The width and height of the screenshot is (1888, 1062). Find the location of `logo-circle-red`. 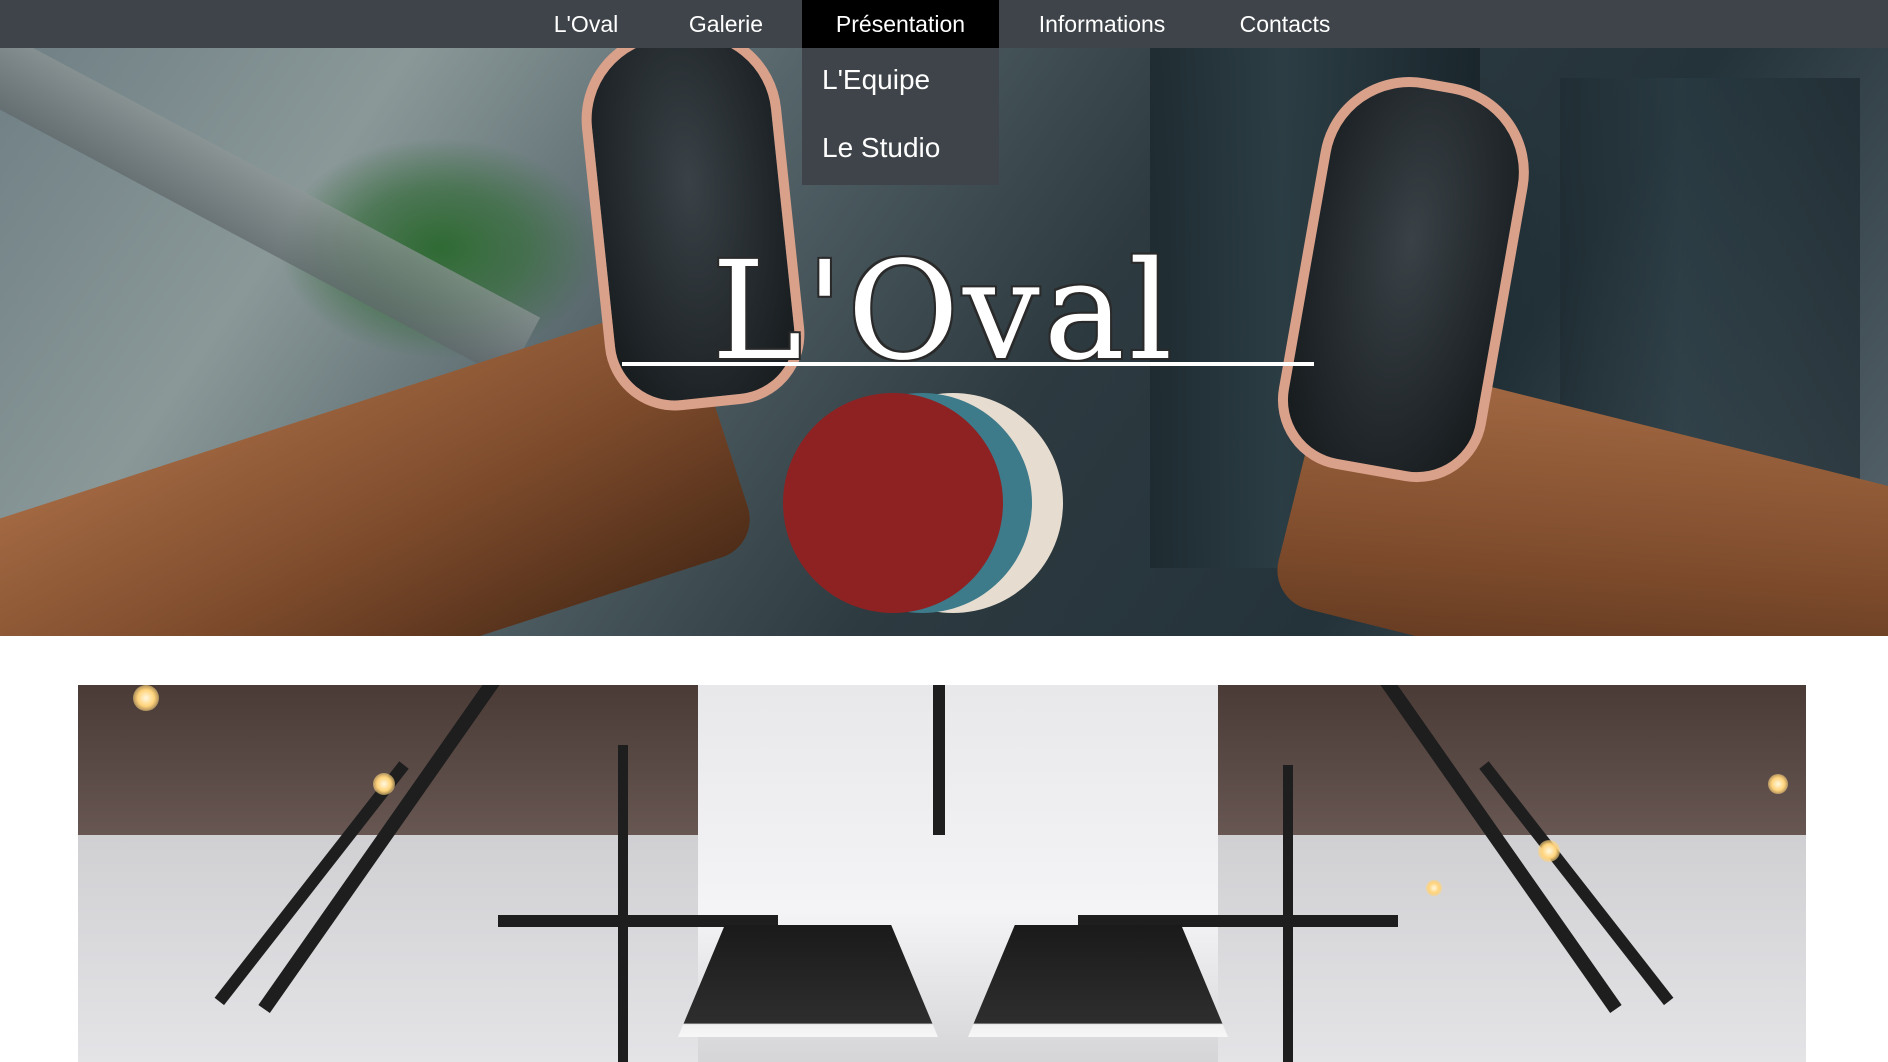

logo-circle-red is located at coordinates (893, 503).